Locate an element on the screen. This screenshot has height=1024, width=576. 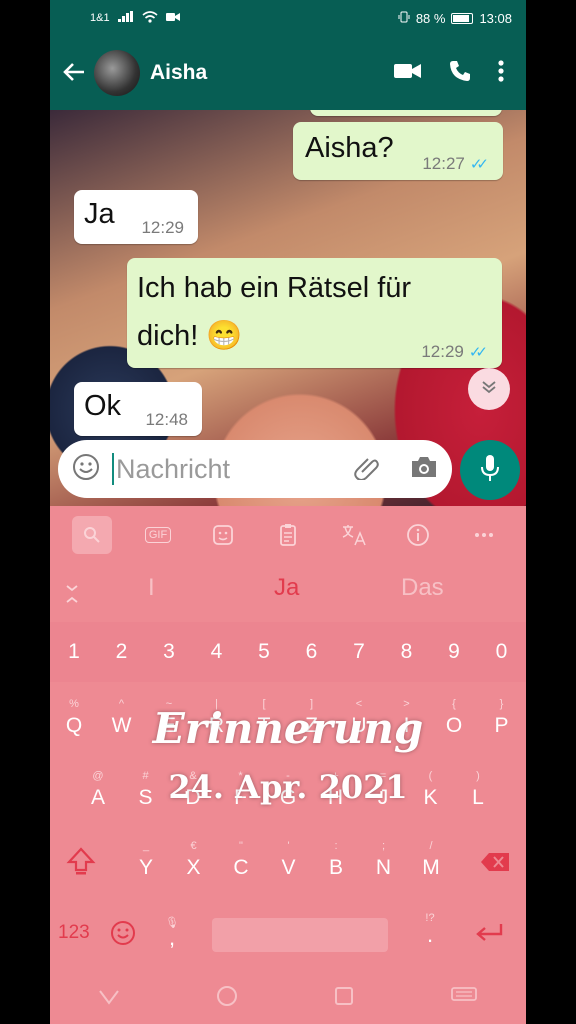
key-digit-6: 6 is located at coordinates (312, 652).